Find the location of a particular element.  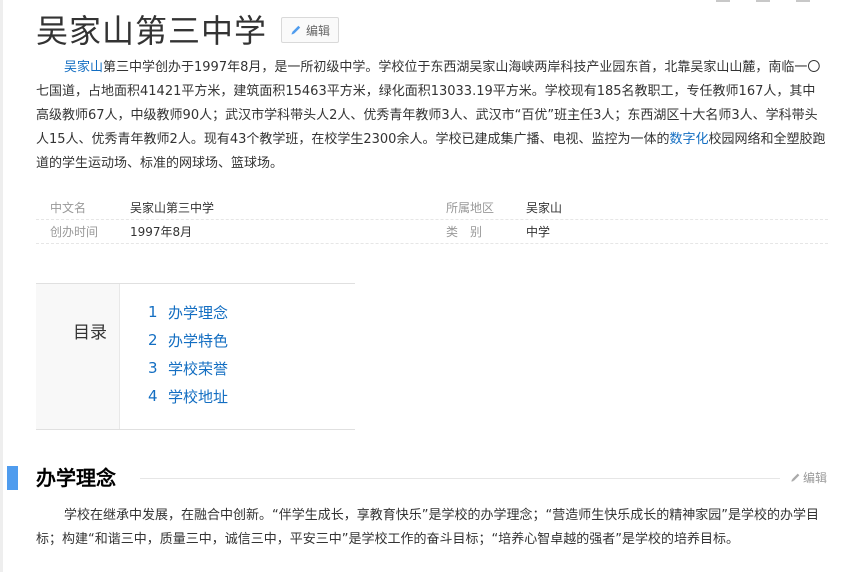

toc-list: 1 办学理念 2 办学特色 3 学校荣誉 4 学校地址 is located at coordinates (174, 356).